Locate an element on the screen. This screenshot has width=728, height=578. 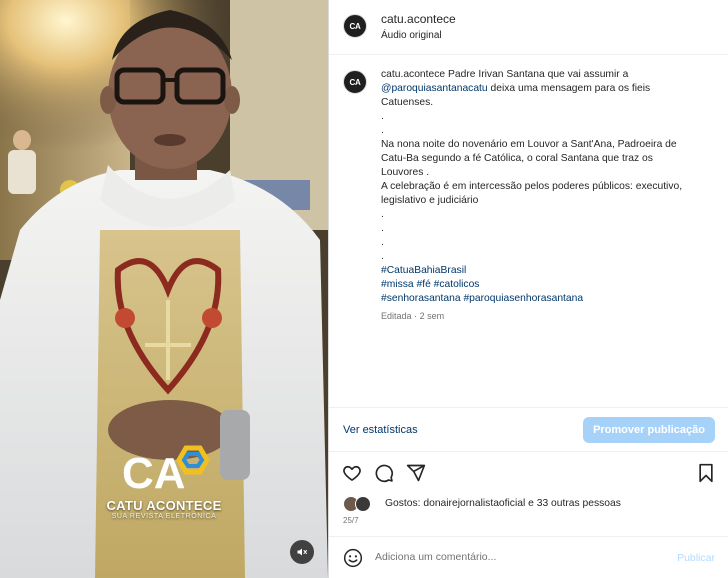
comment-input is located at coordinates (505, 557).